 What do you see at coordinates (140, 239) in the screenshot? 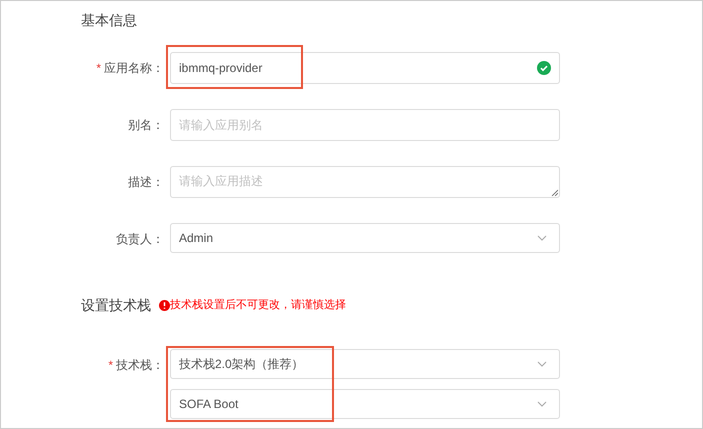
I see `field-label: 负责人：` at bounding box center [140, 239].